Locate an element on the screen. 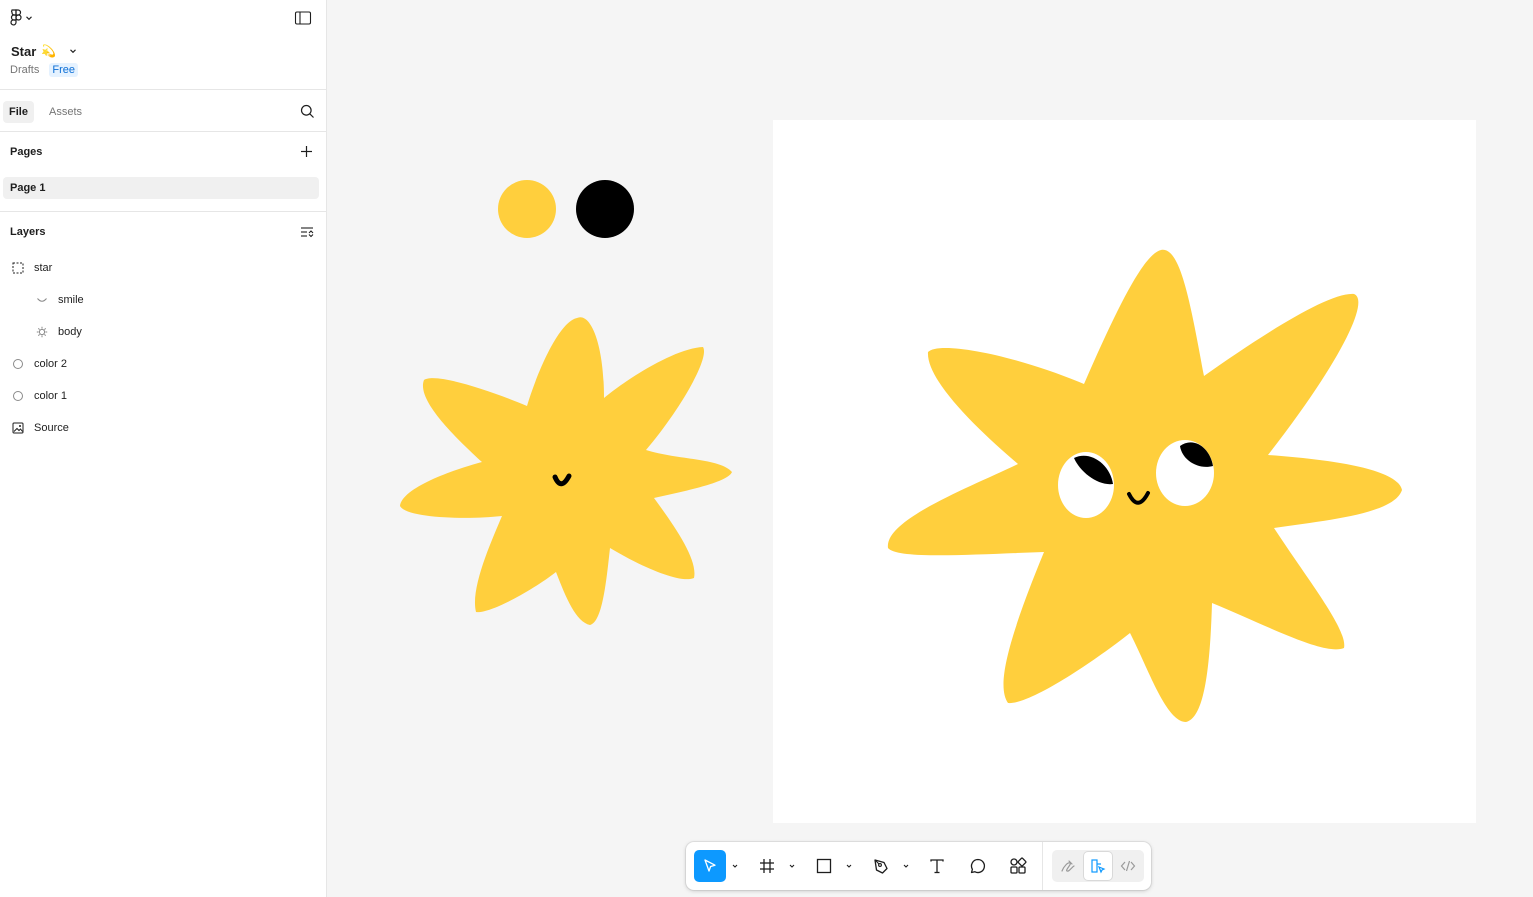 This screenshot has width=1533, height=897. layer-label: star is located at coordinates (43, 268).